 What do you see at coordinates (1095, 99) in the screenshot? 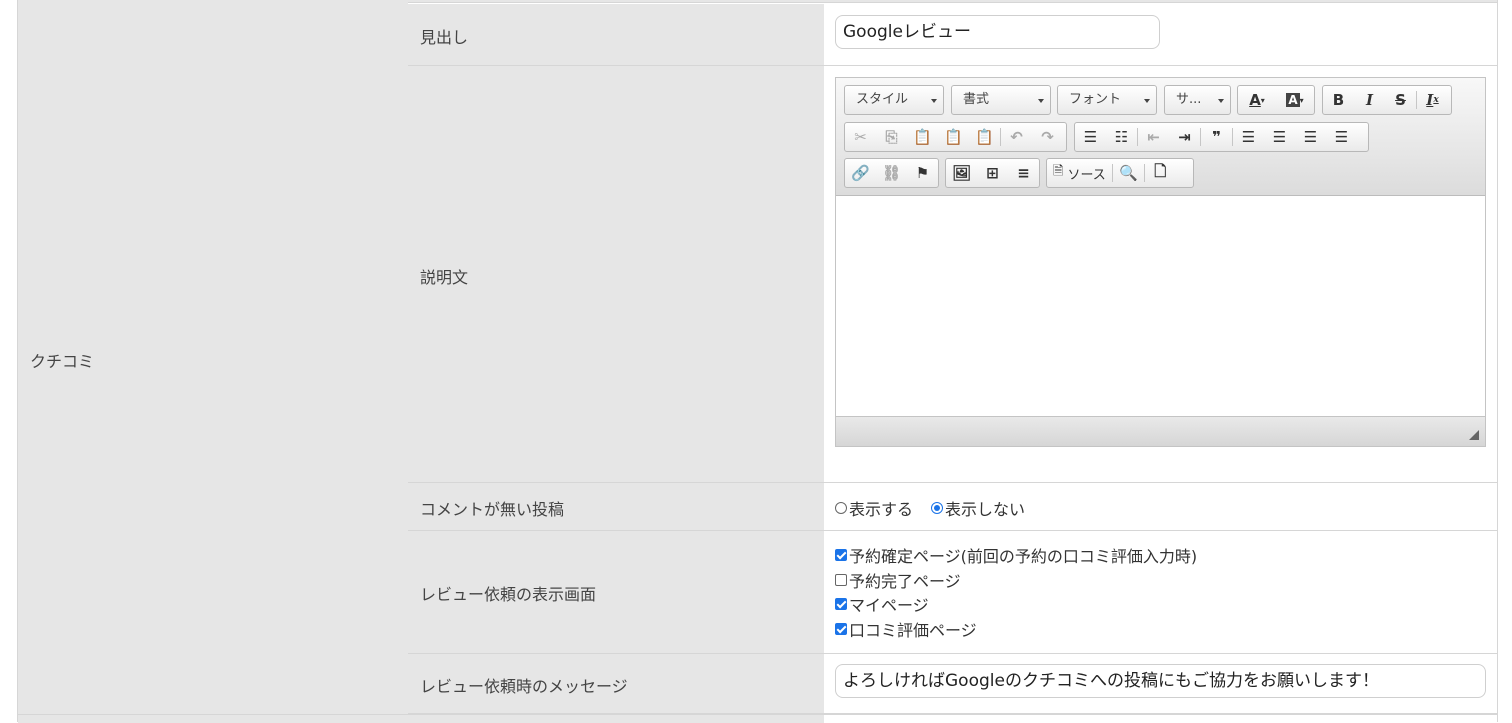
I see `font-combo-label: フォント` at bounding box center [1095, 99].